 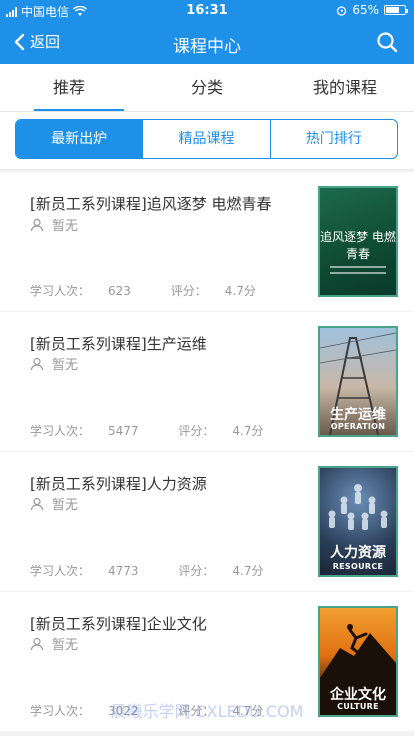 I want to click on learners-count: 5477, so click(x=123, y=431).